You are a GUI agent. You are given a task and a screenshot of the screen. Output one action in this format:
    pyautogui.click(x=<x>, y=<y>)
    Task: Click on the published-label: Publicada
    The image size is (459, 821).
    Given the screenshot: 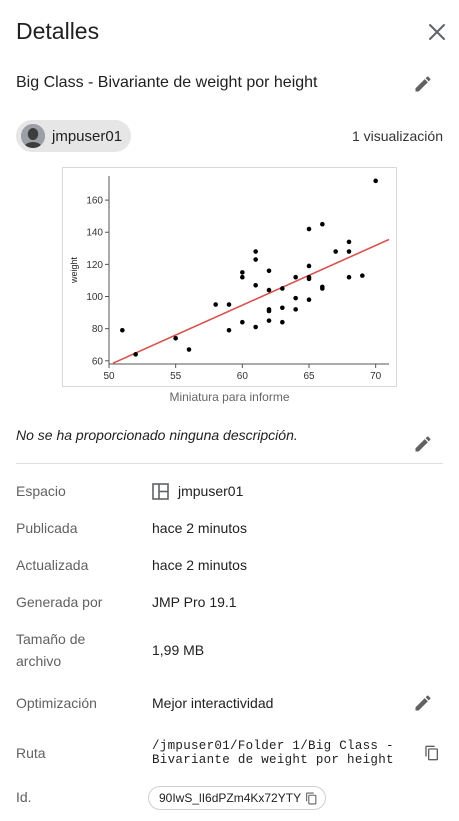 What is the action you would take?
    pyautogui.click(x=47, y=528)
    